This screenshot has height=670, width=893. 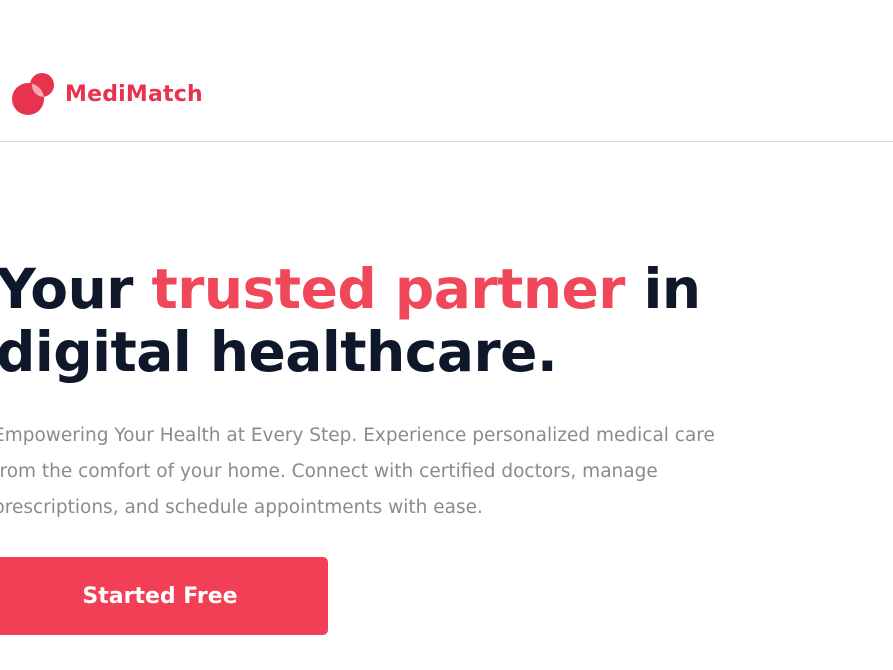 I want to click on brand-logo: MediMatch, so click(x=107, y=94).